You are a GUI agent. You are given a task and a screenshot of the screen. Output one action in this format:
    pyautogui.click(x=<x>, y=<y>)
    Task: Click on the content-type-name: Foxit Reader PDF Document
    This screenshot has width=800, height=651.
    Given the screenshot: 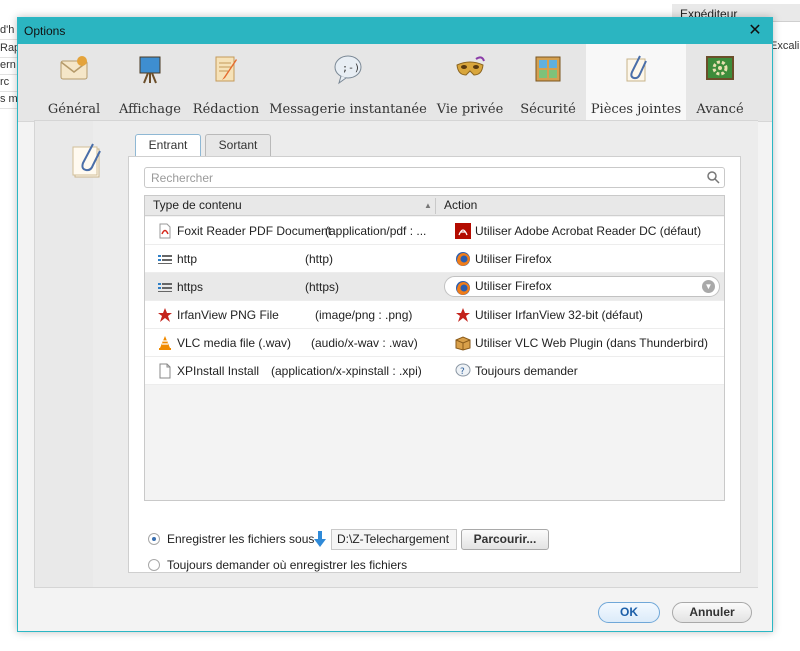 What is the action you would take?
    pyautogui.click(x=254, y=231)
    